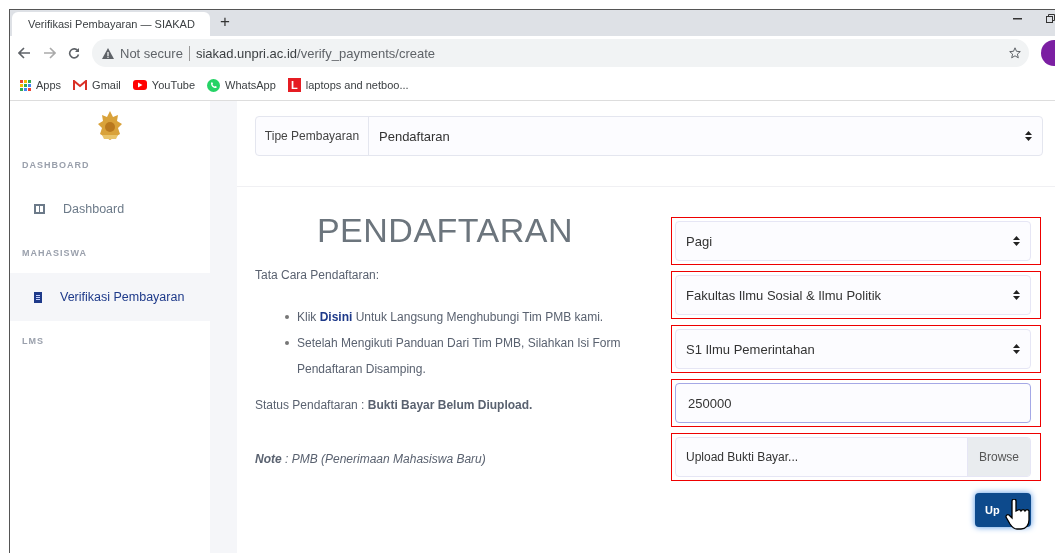 This screenshot has width=1055, height=554. What do you see at coordinates (1018, 516) in the screenshot?
I see `hand-cursor-icon` at bounding box center [1018, 516].